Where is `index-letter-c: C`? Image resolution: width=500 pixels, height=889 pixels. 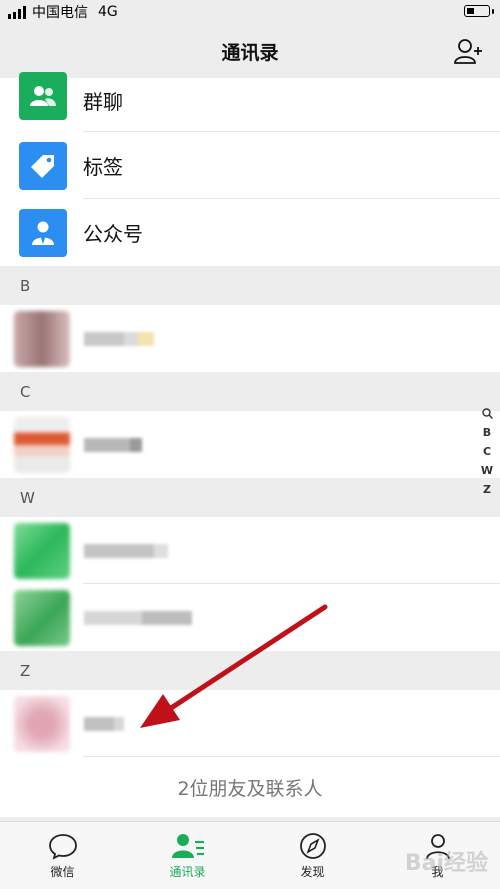
index-letter-c: C is located at coordinates (487, 451).